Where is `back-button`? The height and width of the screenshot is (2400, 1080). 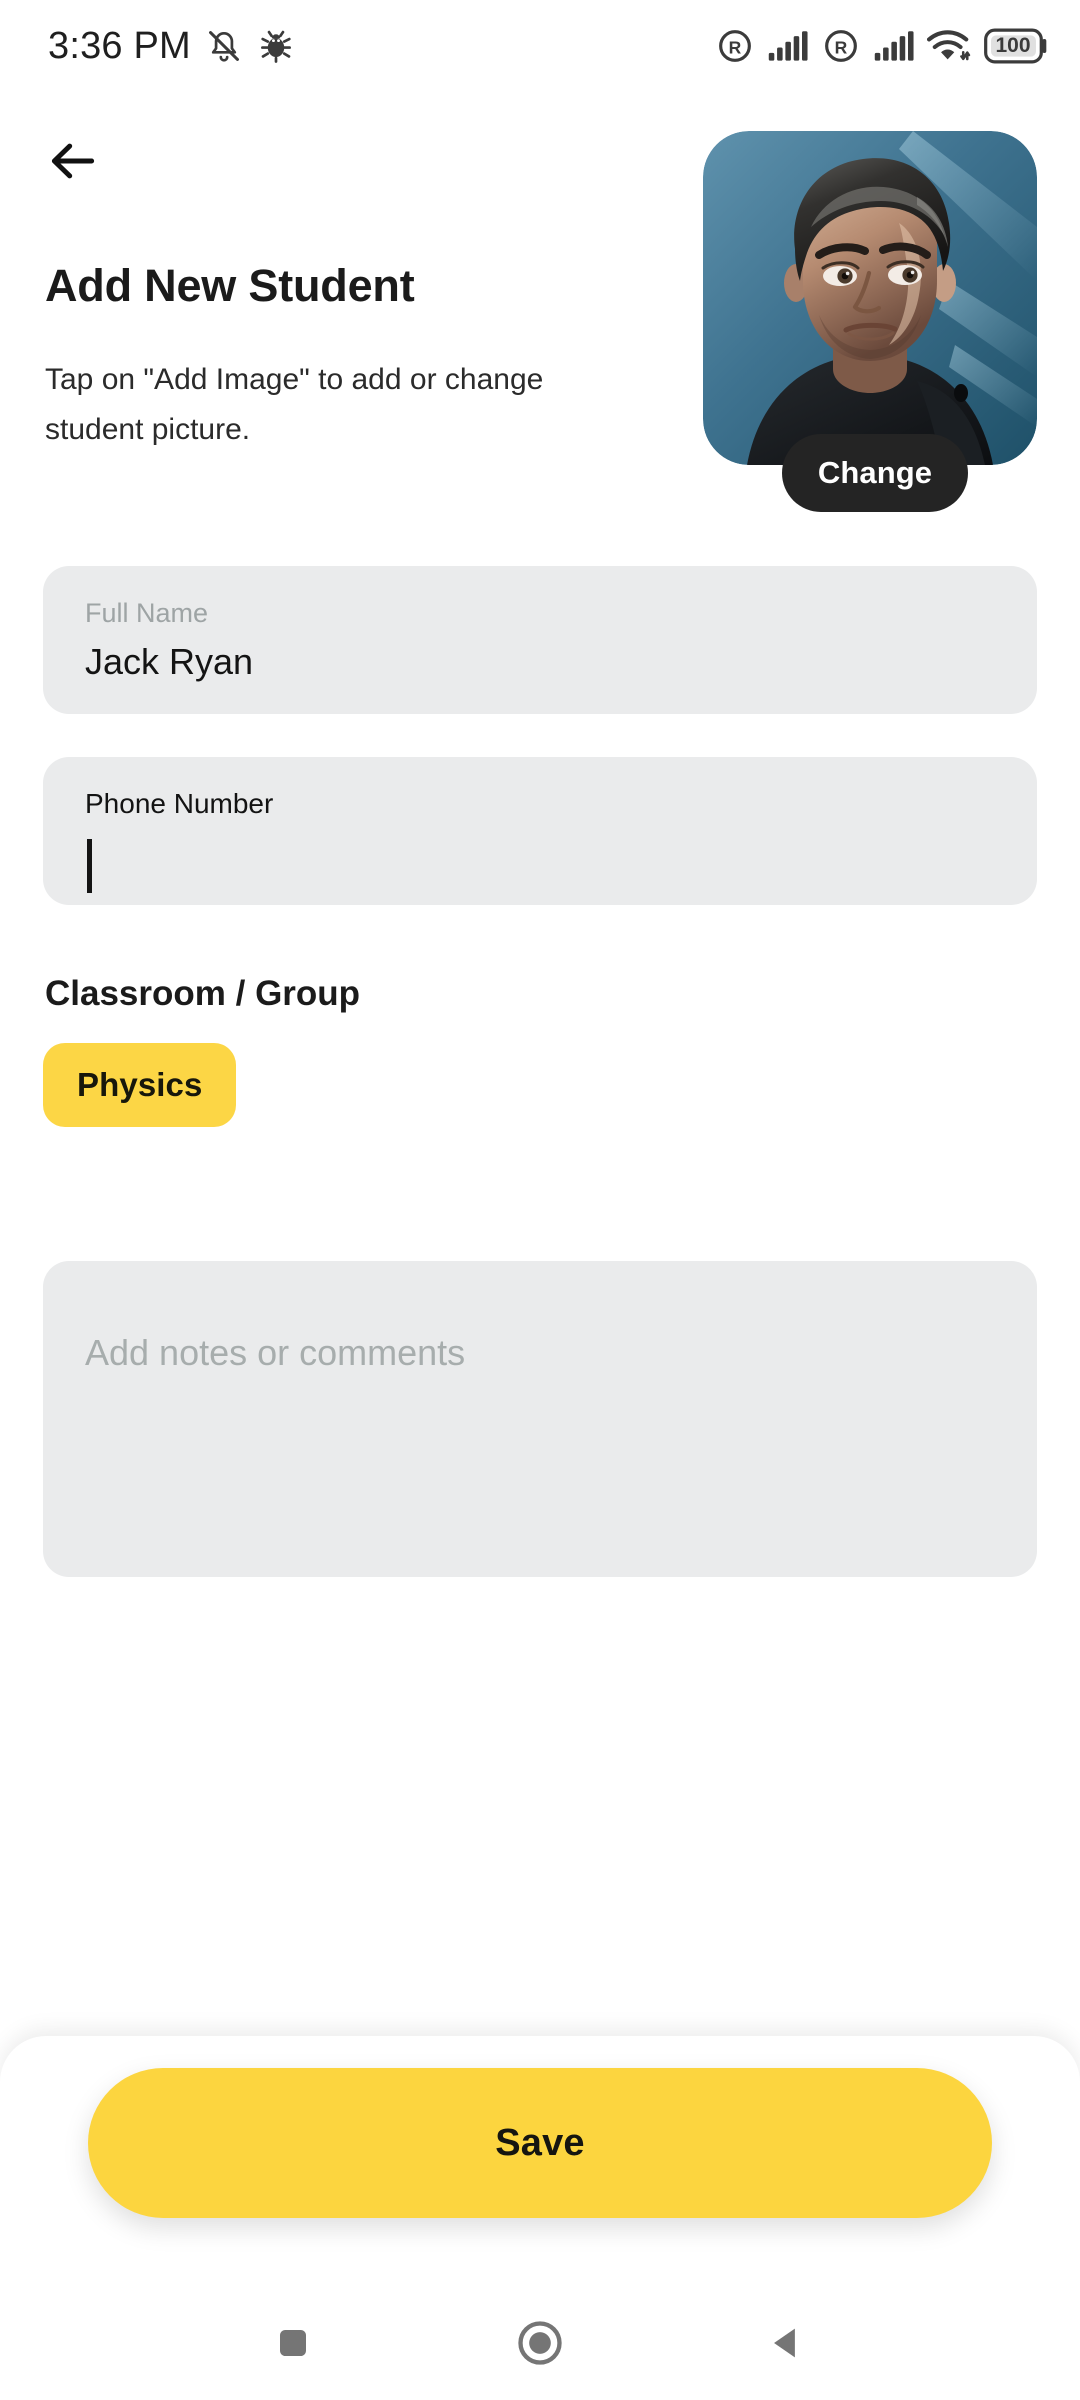 back-button is located at coordinates (73, 161).